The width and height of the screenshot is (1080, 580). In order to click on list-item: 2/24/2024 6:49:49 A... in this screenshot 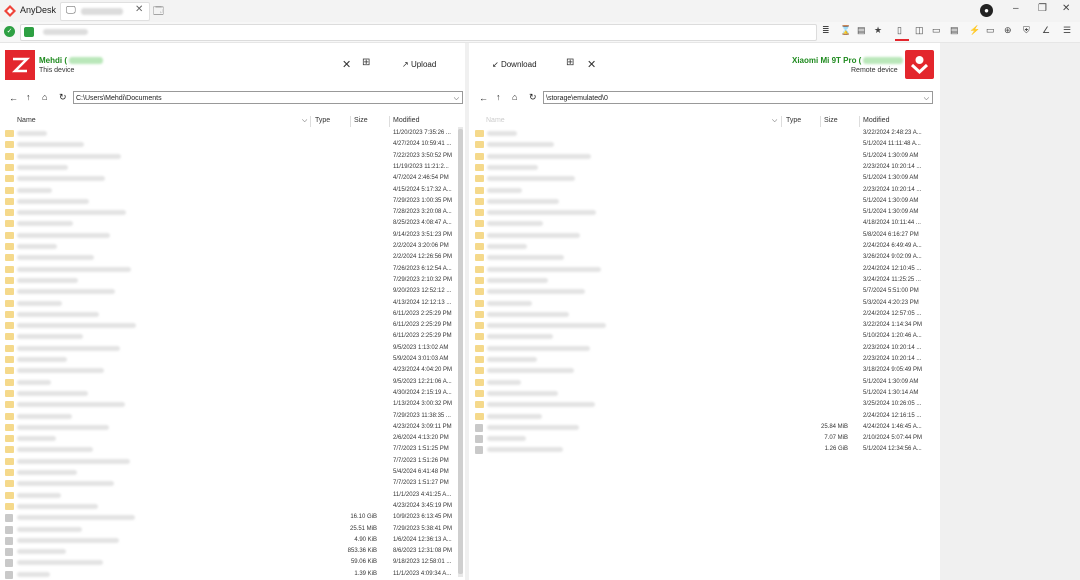, I will do `click(704, 246)`.